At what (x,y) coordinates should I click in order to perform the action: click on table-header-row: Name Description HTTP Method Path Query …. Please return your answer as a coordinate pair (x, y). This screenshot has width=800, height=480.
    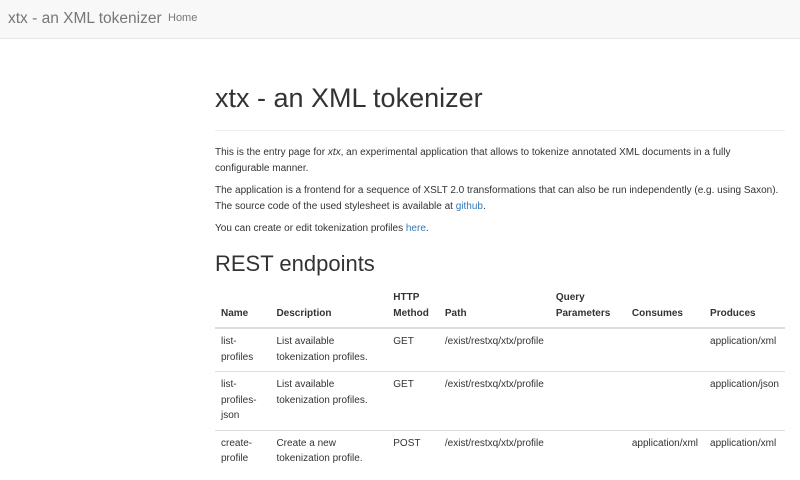
    Looking at the image, I should click on (500, 308).